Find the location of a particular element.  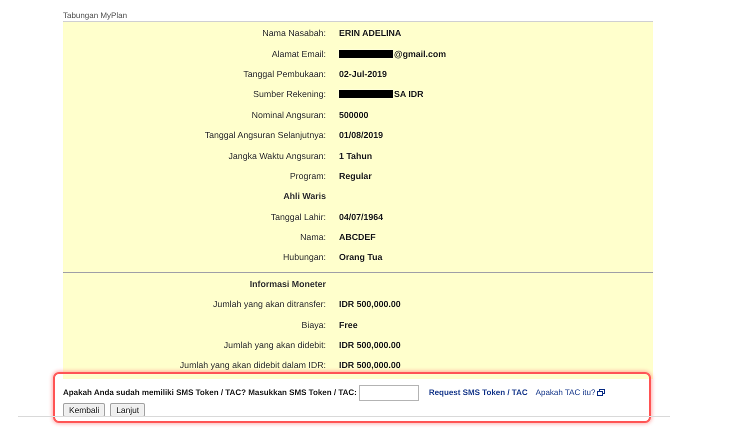

field-value: 02-Jul-2019 is located at coordinates (363, 73).